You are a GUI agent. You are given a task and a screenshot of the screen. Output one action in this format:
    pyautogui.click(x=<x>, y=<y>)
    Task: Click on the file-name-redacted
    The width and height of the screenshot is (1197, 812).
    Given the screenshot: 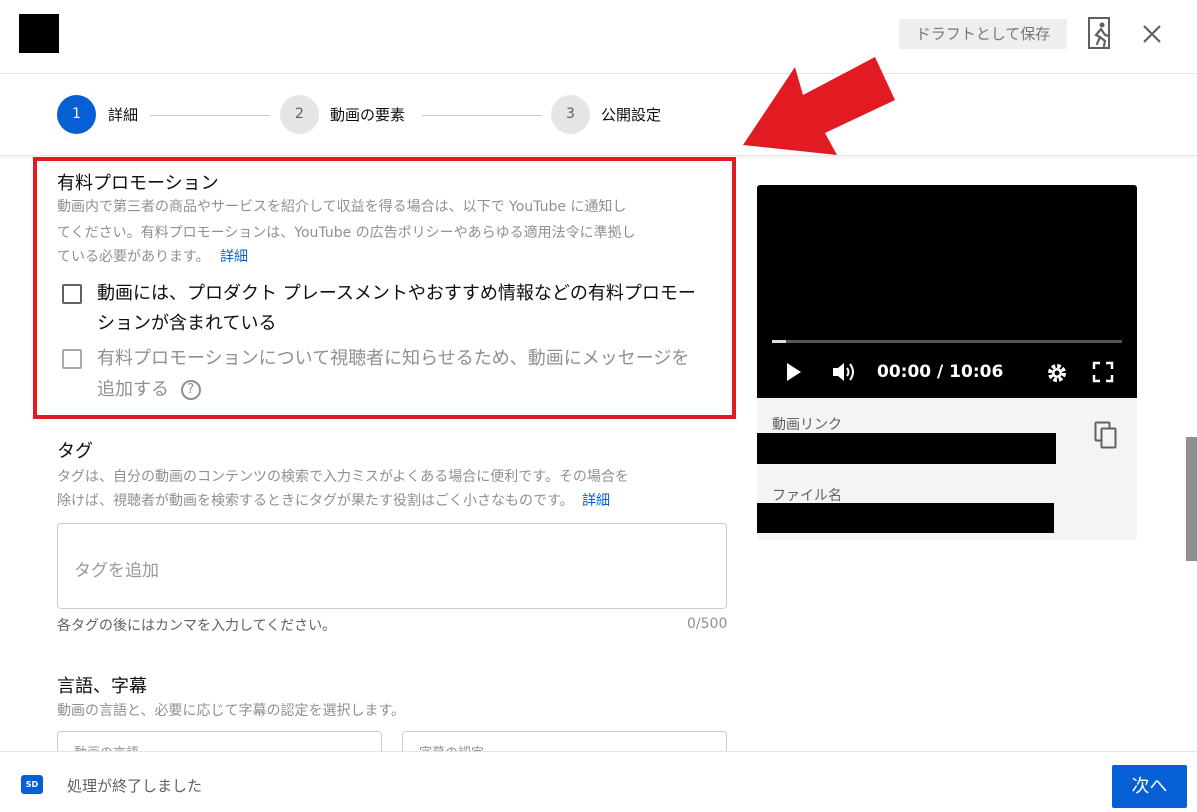 What is the action you would take?
    pyautogui.click(x=905, y=518)
    